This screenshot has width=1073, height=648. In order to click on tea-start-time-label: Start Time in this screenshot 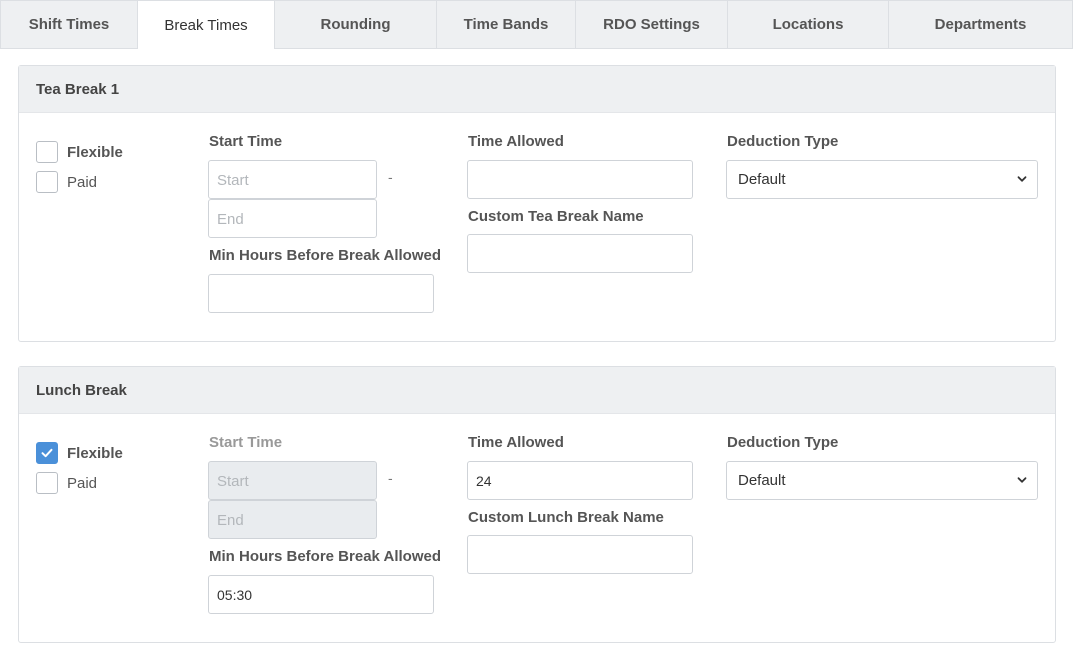, I will do `click(246, 141)`.